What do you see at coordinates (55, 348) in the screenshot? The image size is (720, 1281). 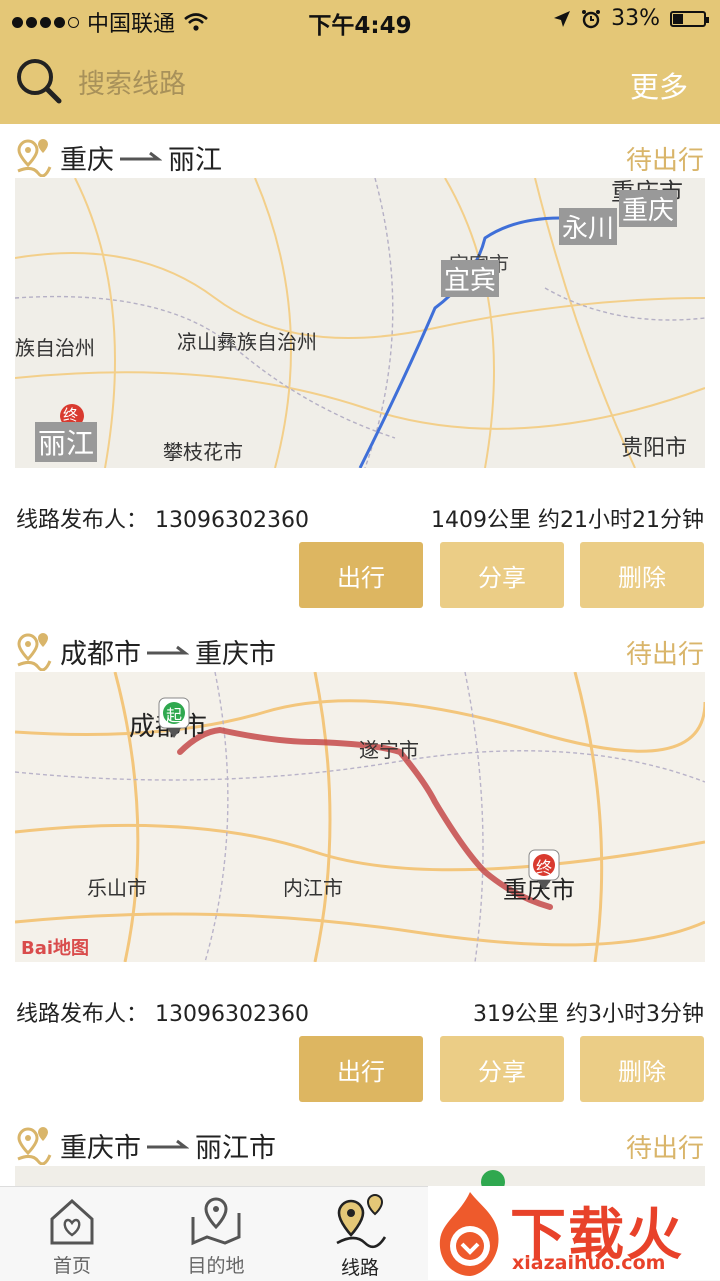 I see `map-label: 族自治州` at bounding box center [55, 348].